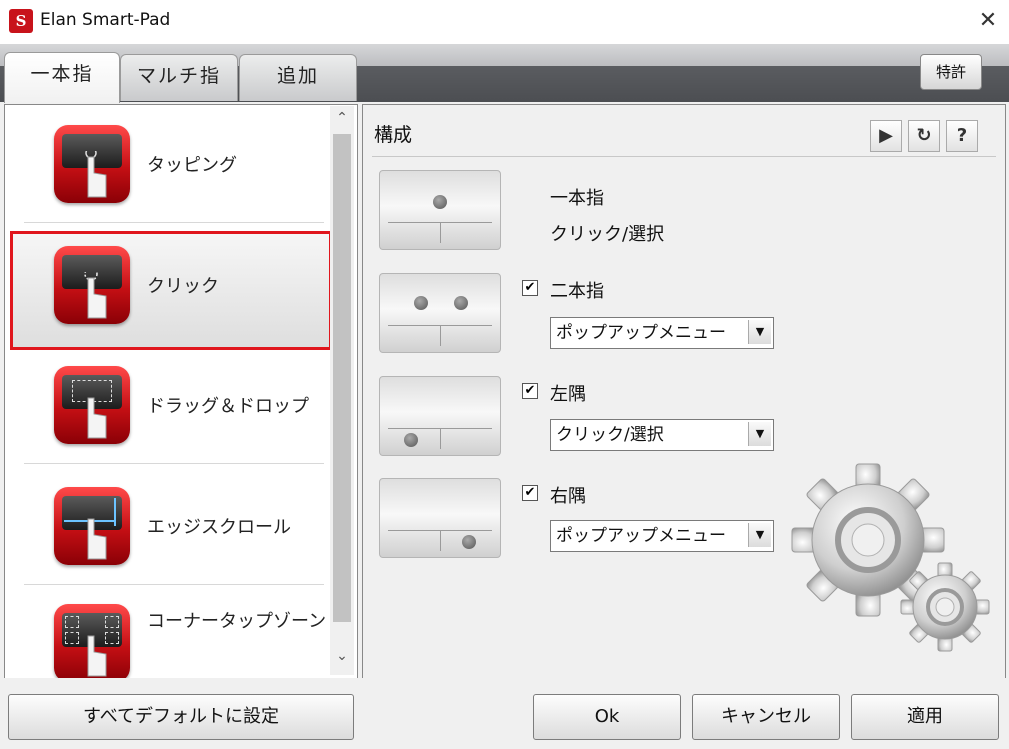 The image size is (1009, 749). Describe the element at coordinates (92, 405) in the screenshot. I see `drag-drop-icon` at that location.